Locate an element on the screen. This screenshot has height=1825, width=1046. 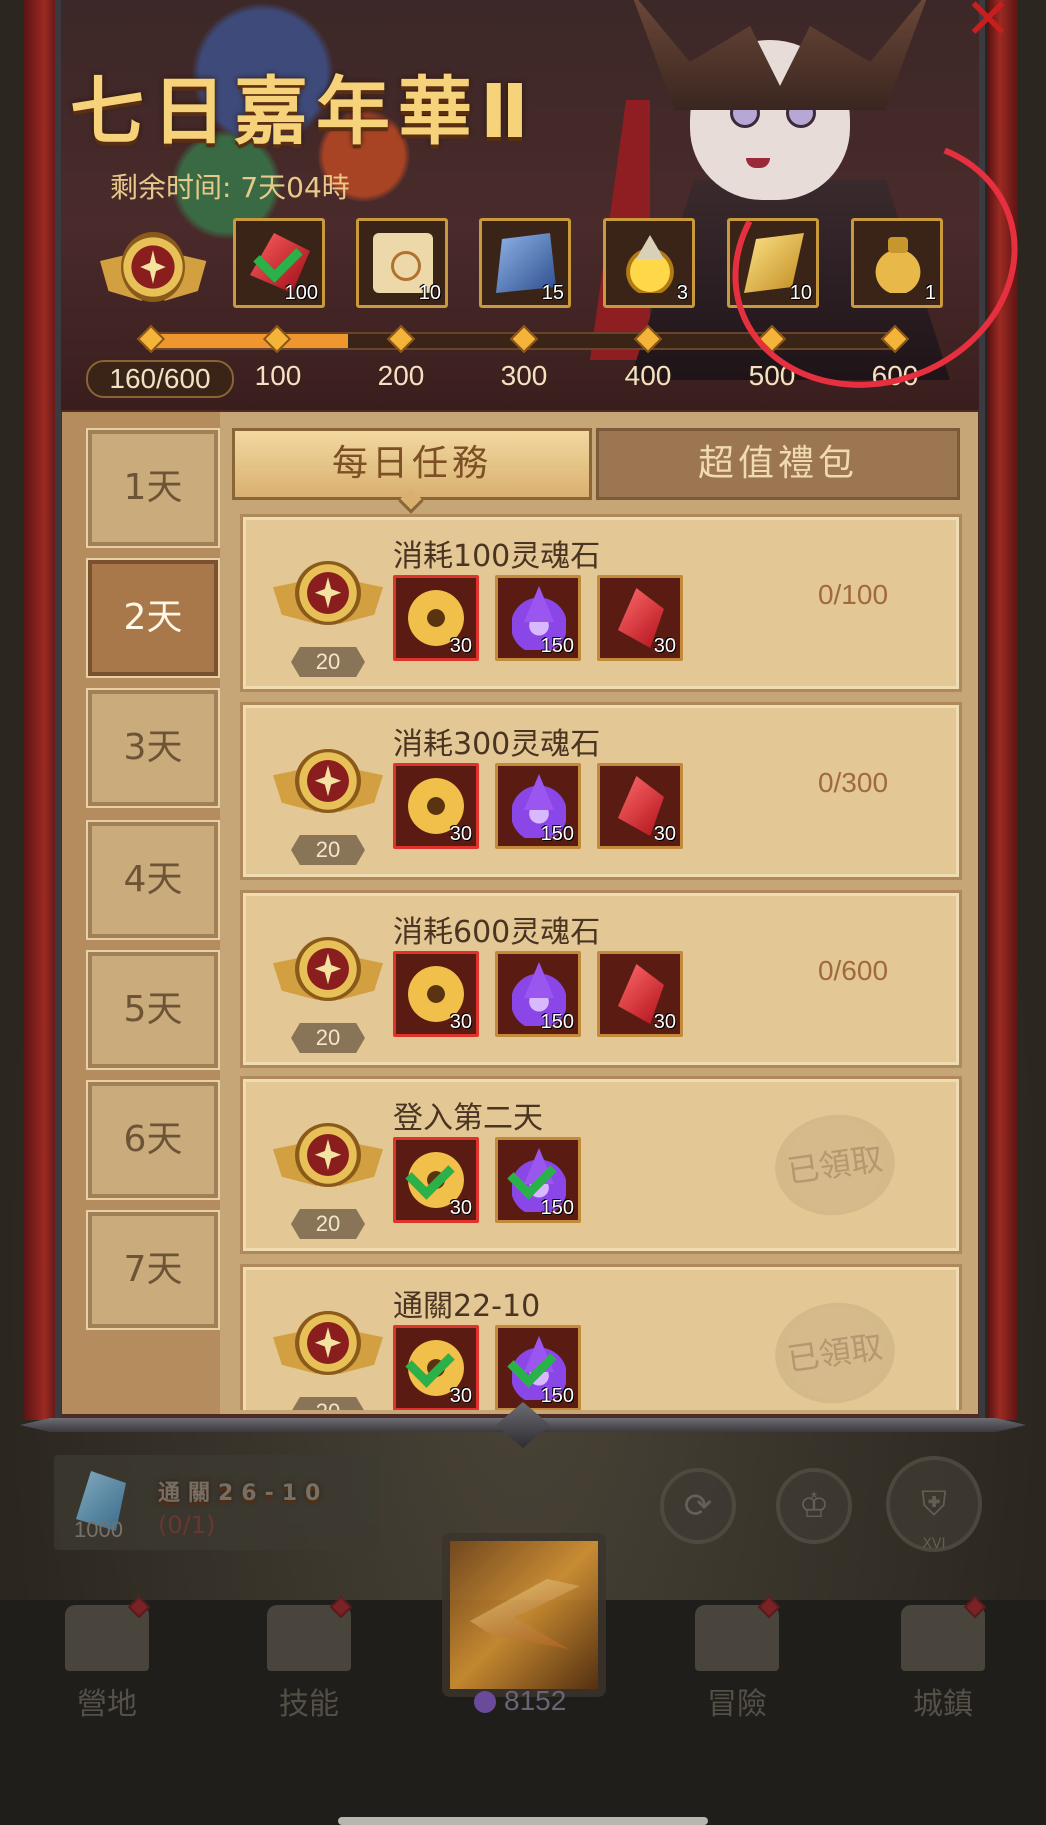
task-title: 消耗600灵魂石 is located at coordinates (497, 932).